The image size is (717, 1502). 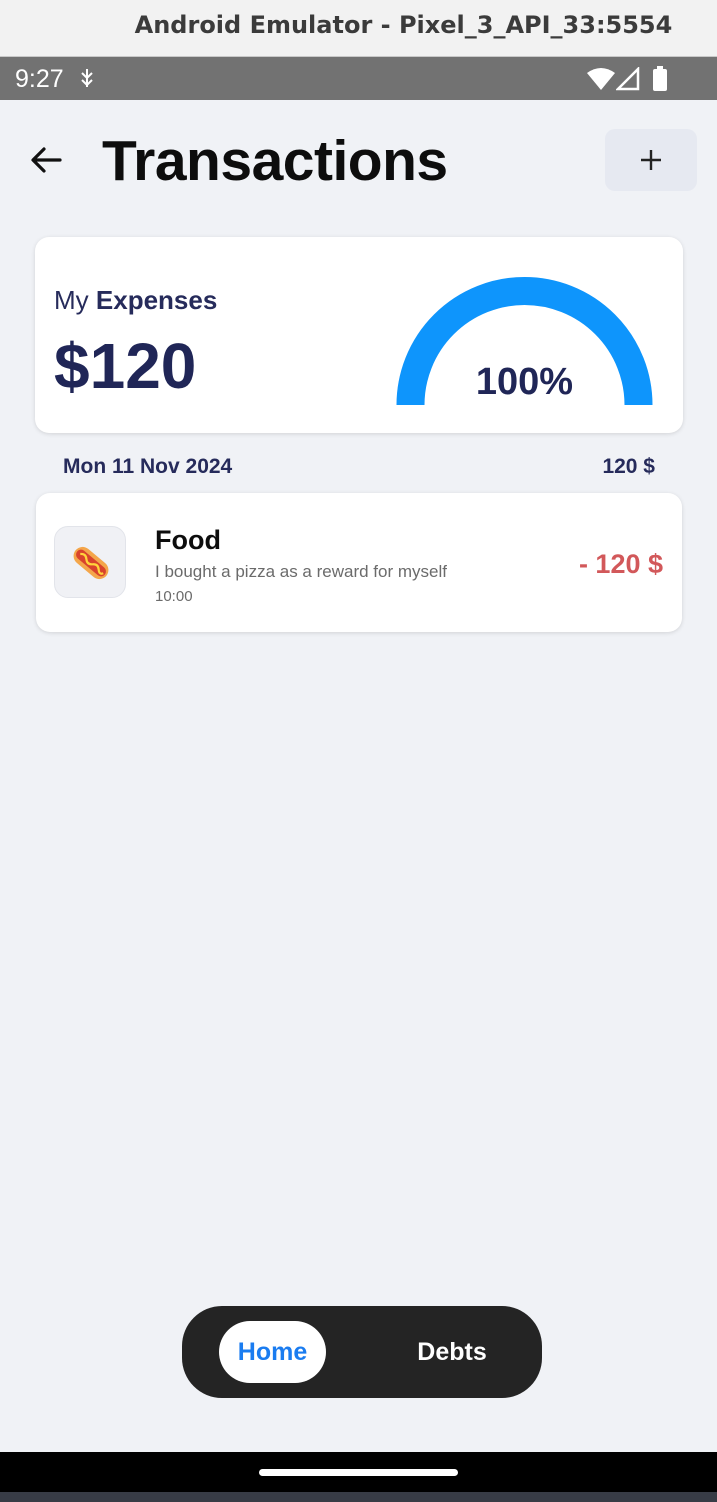 I want to click on expenses-label-prefix: My, so click(x=71, y=300).